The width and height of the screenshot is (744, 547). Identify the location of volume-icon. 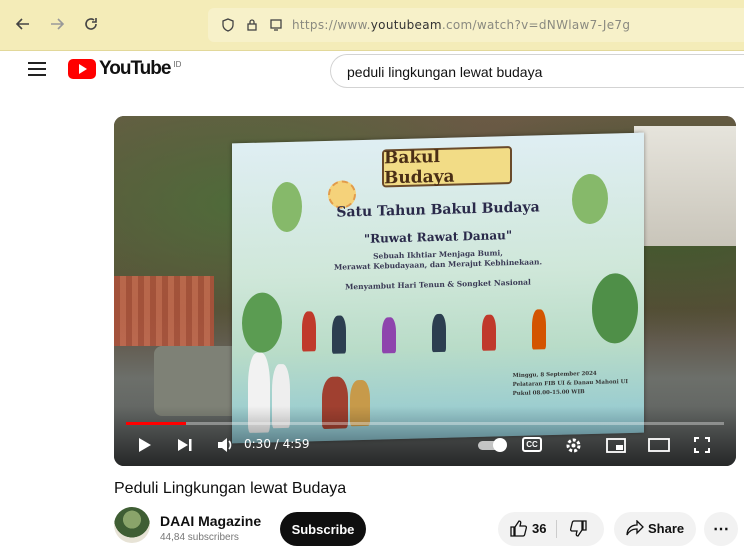
(226, 445).